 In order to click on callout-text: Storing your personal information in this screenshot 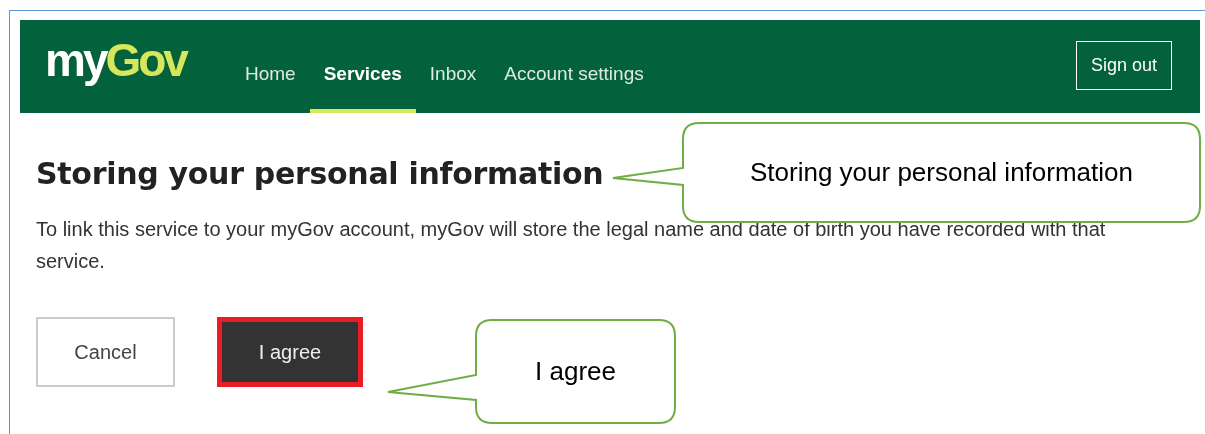, I will do `click(941, 172)`.